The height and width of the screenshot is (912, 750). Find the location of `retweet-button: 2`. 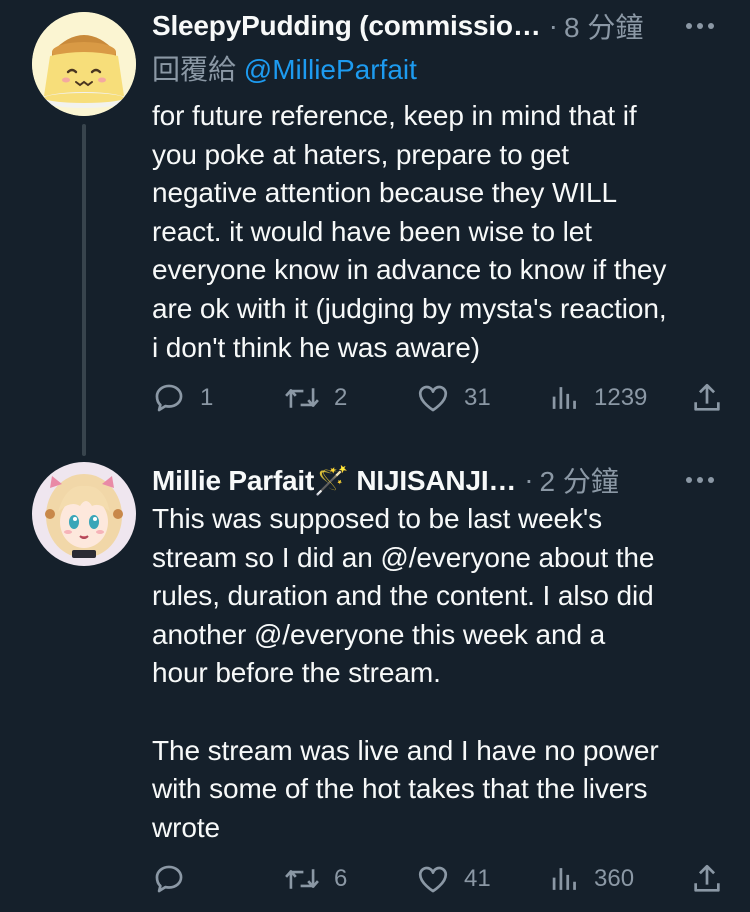

retweet-button: 2 is located at coordinates (315, 398).